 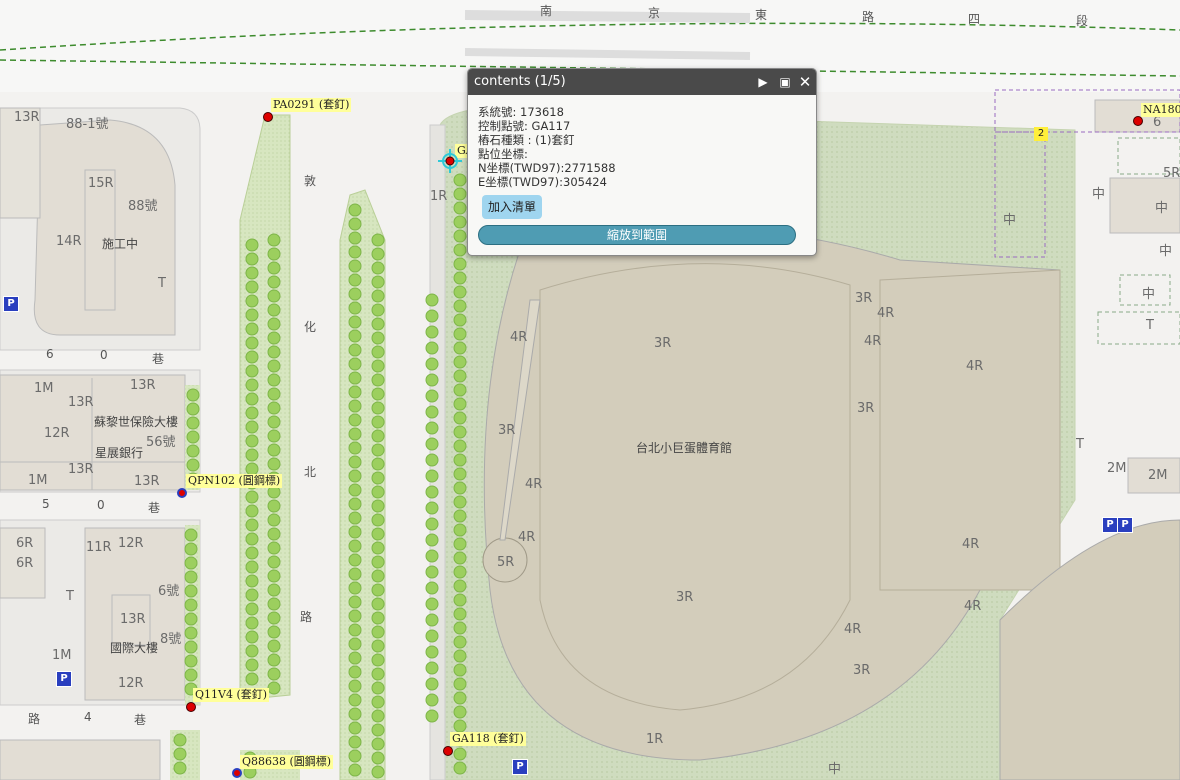 What do you see at coordinates (763, 82) in the screenshot?
I see `play-icon: ▶` at bounding box center [763, 82].